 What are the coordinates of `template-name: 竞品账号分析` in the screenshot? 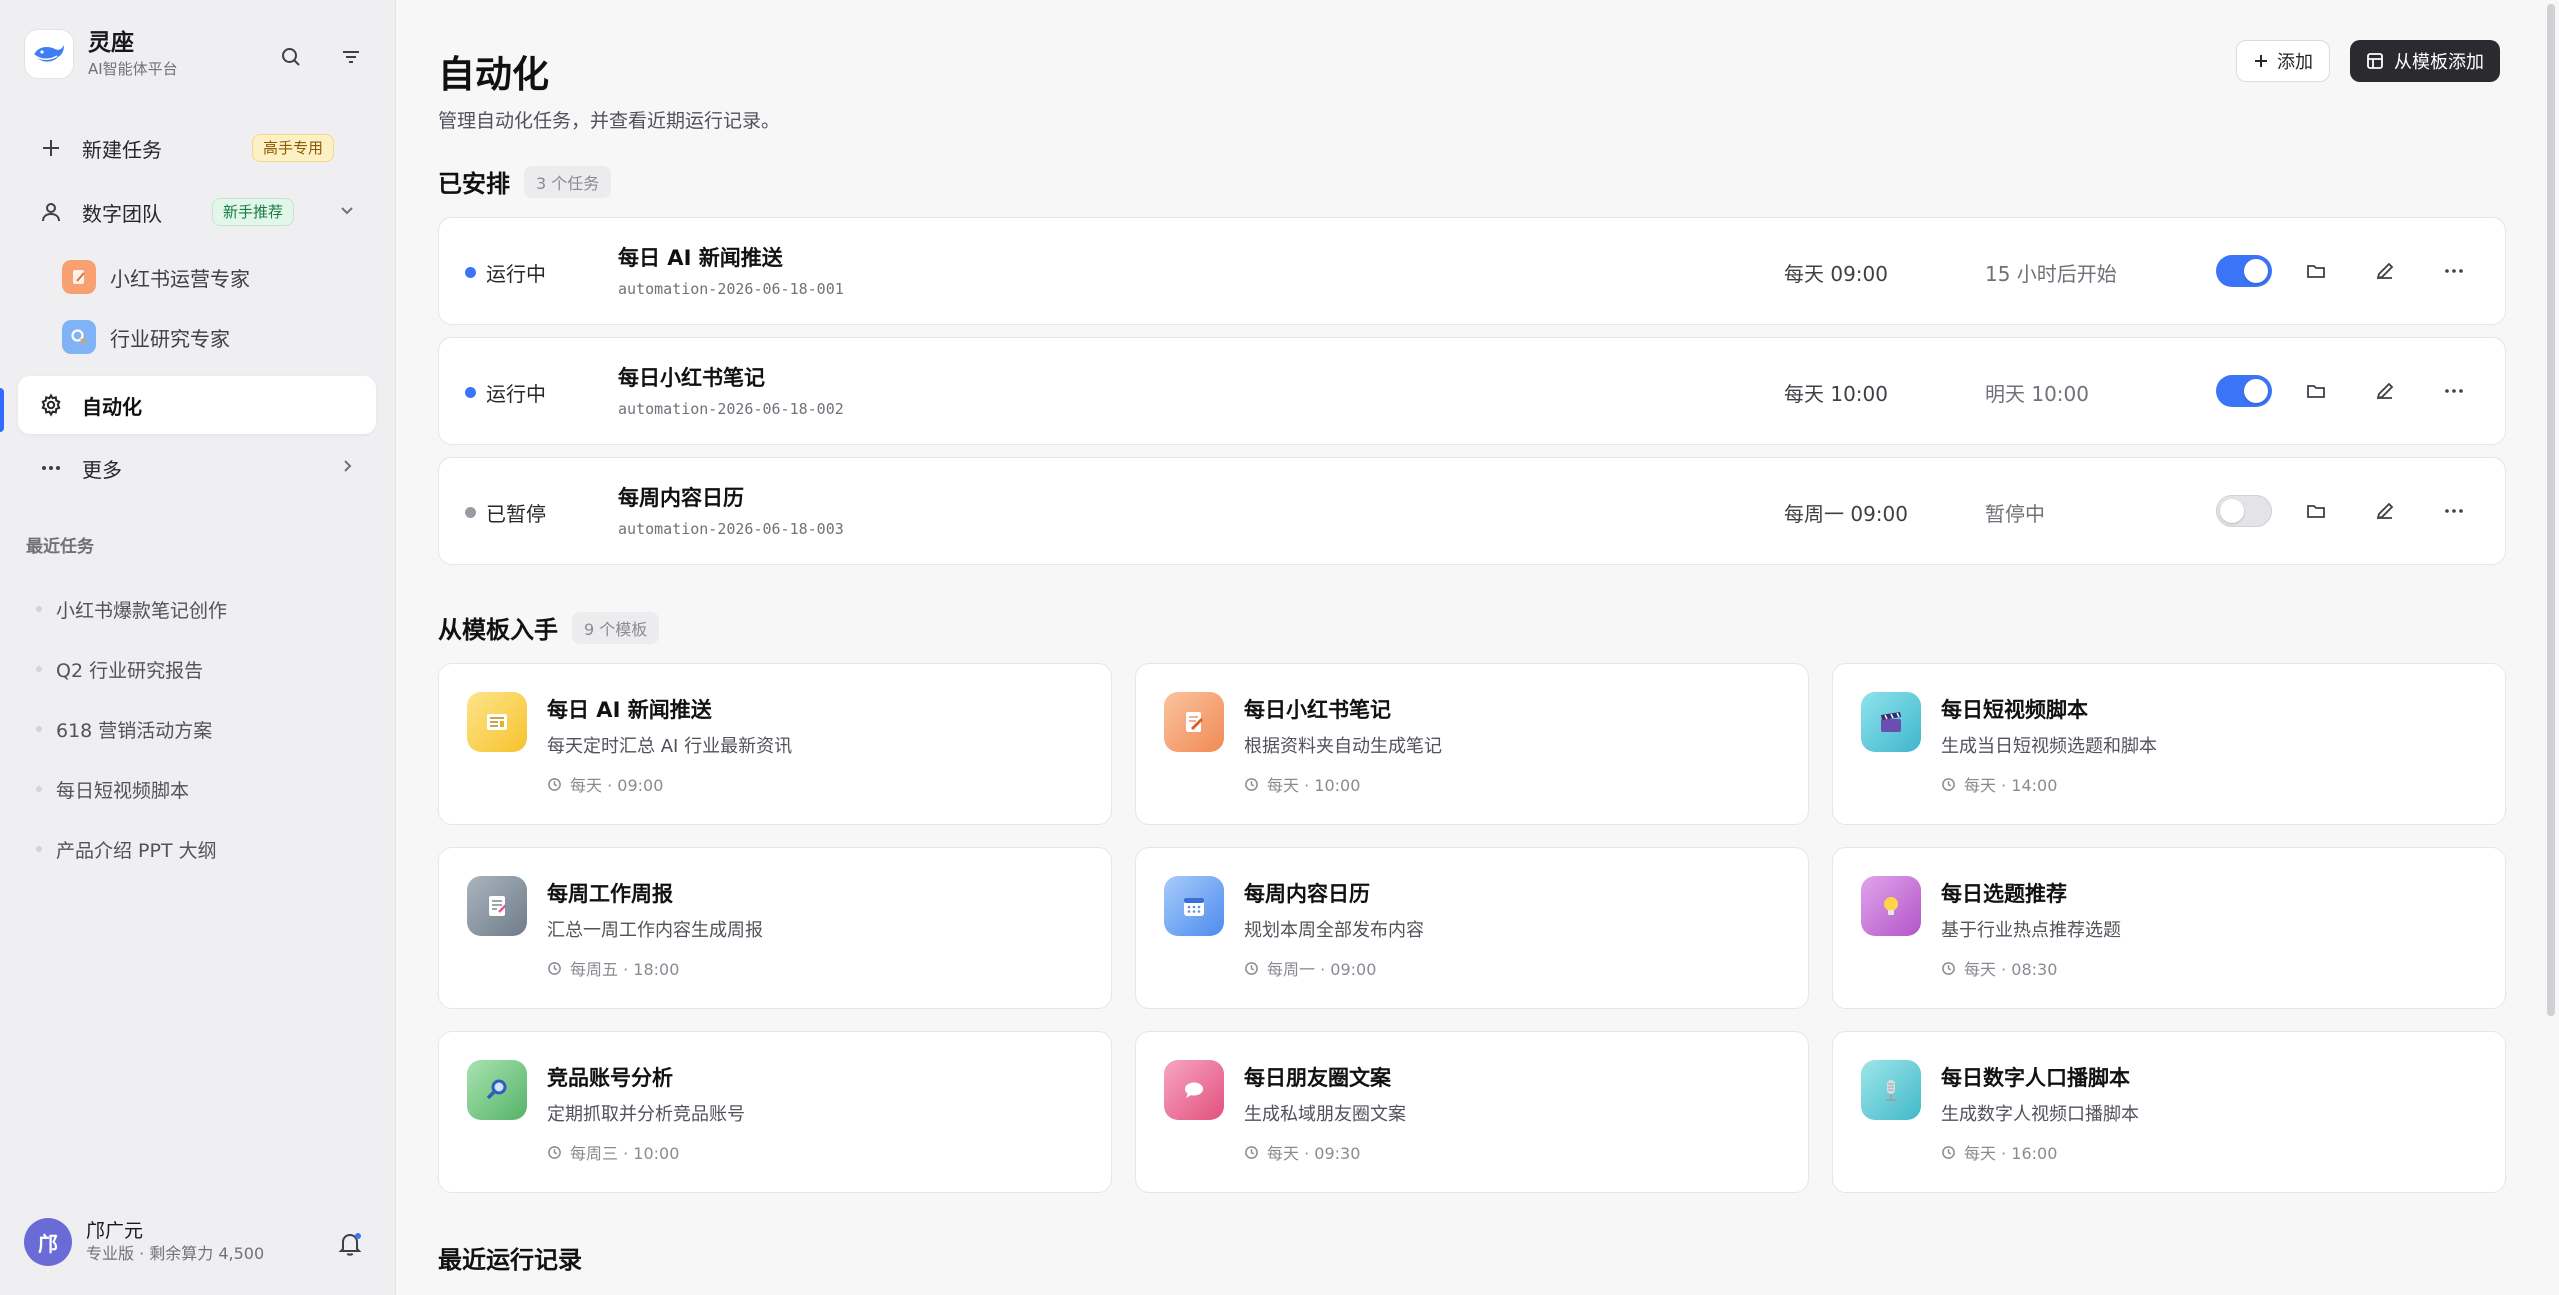 It's located at (610, 1078).